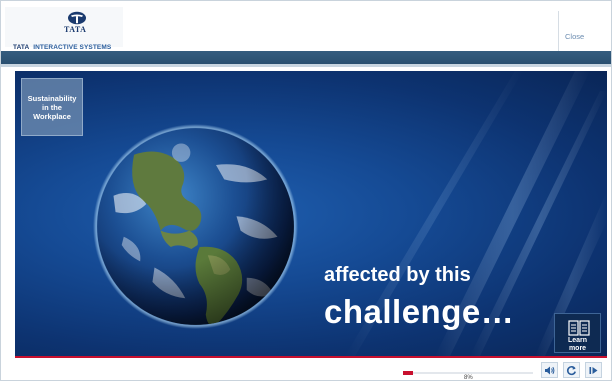 The height and width of the screenshot is (381, 612). I want to click on player-footer: 8%, so click(306, 369).